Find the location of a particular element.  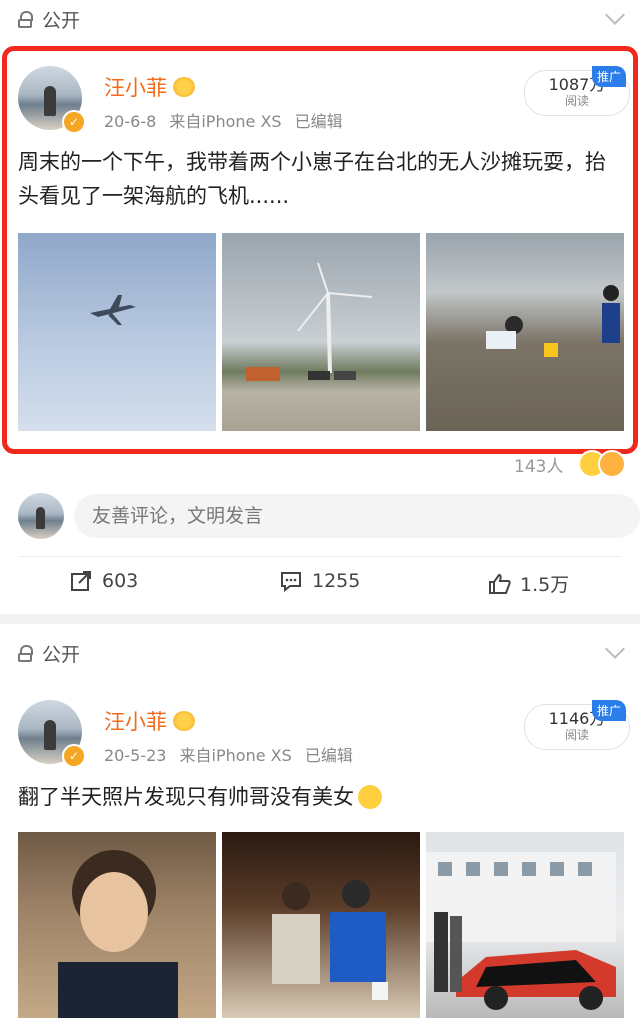

like-count: 1.5万 is located at coordinates (545, 585).